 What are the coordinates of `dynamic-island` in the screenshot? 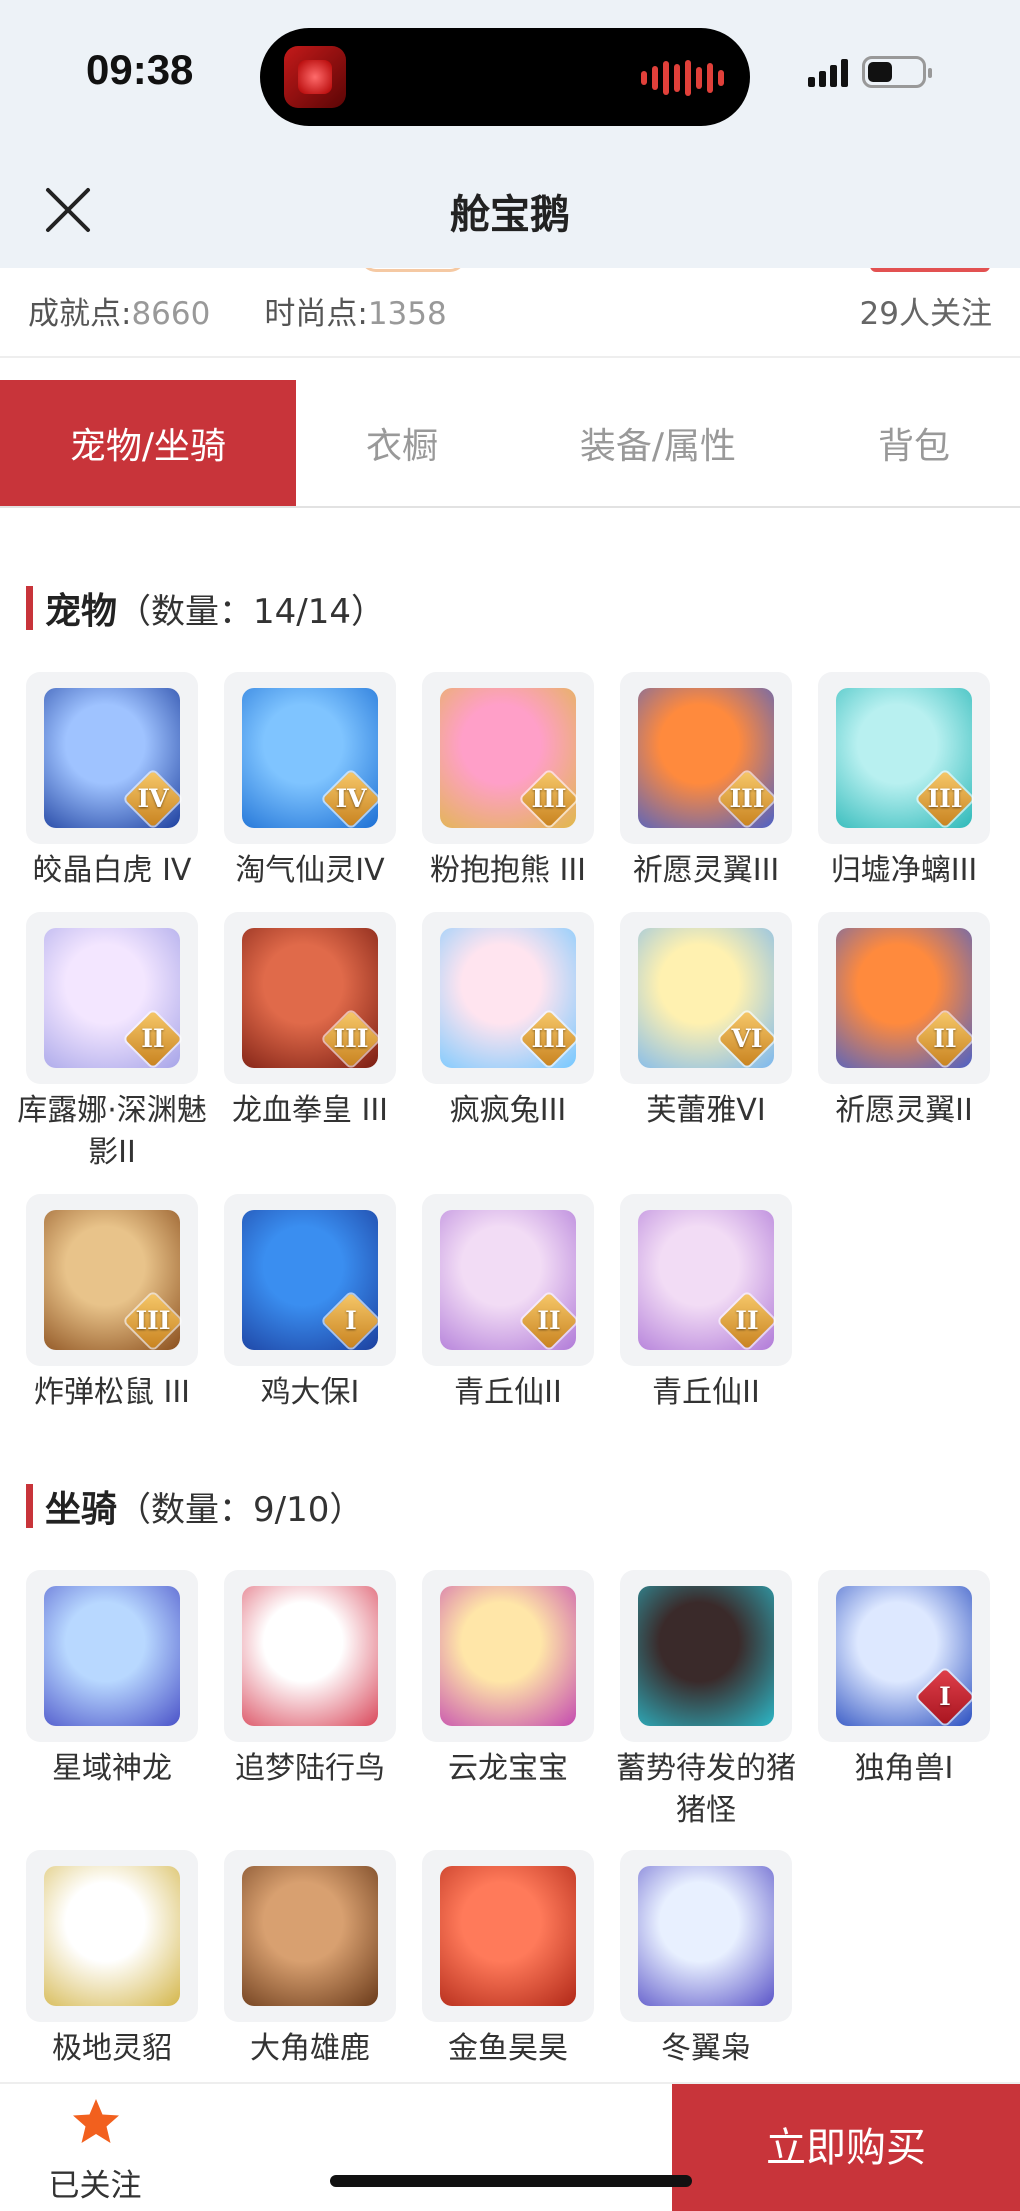 It's located at (505, 77).